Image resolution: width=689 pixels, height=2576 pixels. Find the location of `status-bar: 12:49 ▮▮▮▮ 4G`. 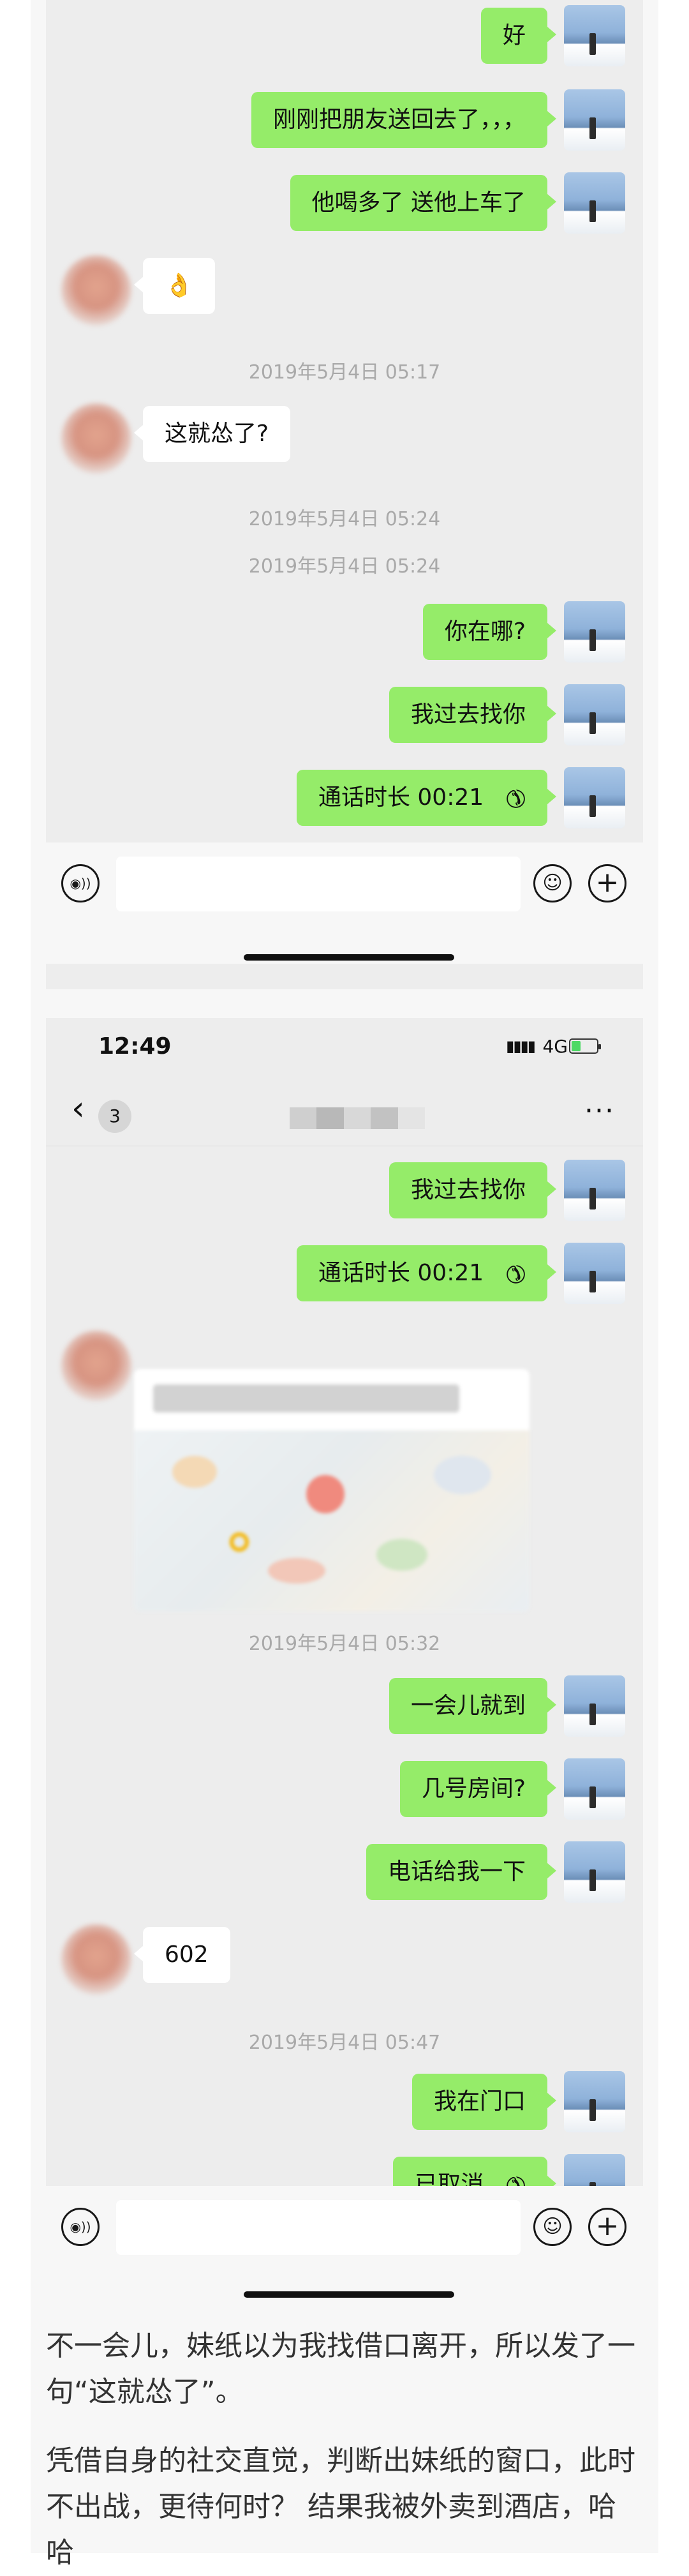

status-bar: 12:49 ▮▮▮▮ 4G is located at coordinates (344, 1046).